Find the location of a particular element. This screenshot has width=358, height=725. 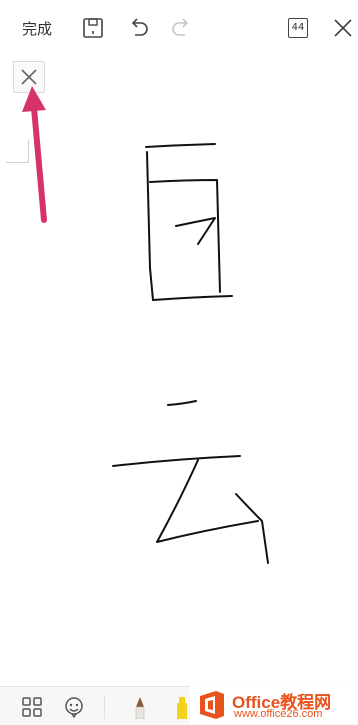

close-icon is located at coordinates (343, 28).